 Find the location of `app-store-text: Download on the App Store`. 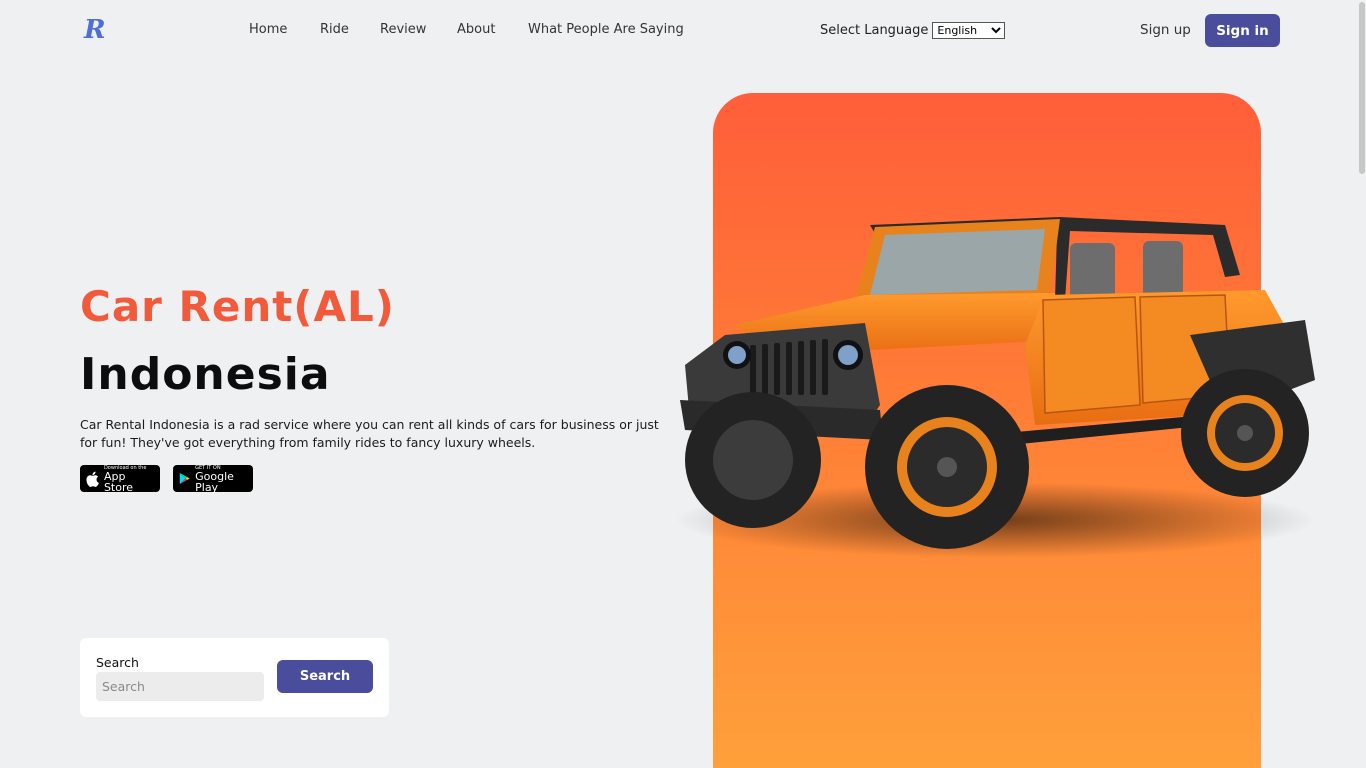

app-store-text: Download on the App Store is located at coordinates (129, 479).